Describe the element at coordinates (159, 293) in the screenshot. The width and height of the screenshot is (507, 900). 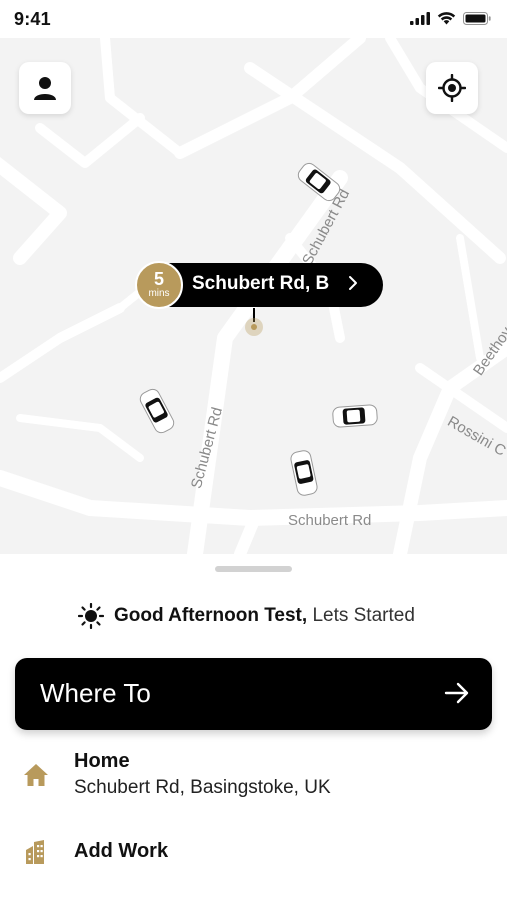
I see `eta-unit: mins` at that location.